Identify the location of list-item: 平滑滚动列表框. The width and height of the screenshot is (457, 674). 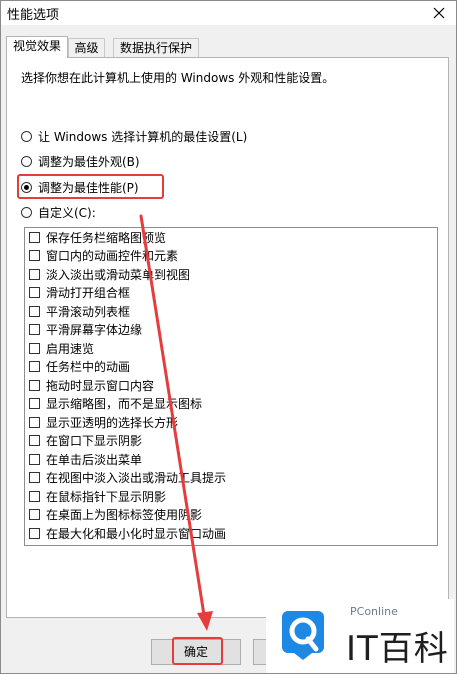
(79, 311).